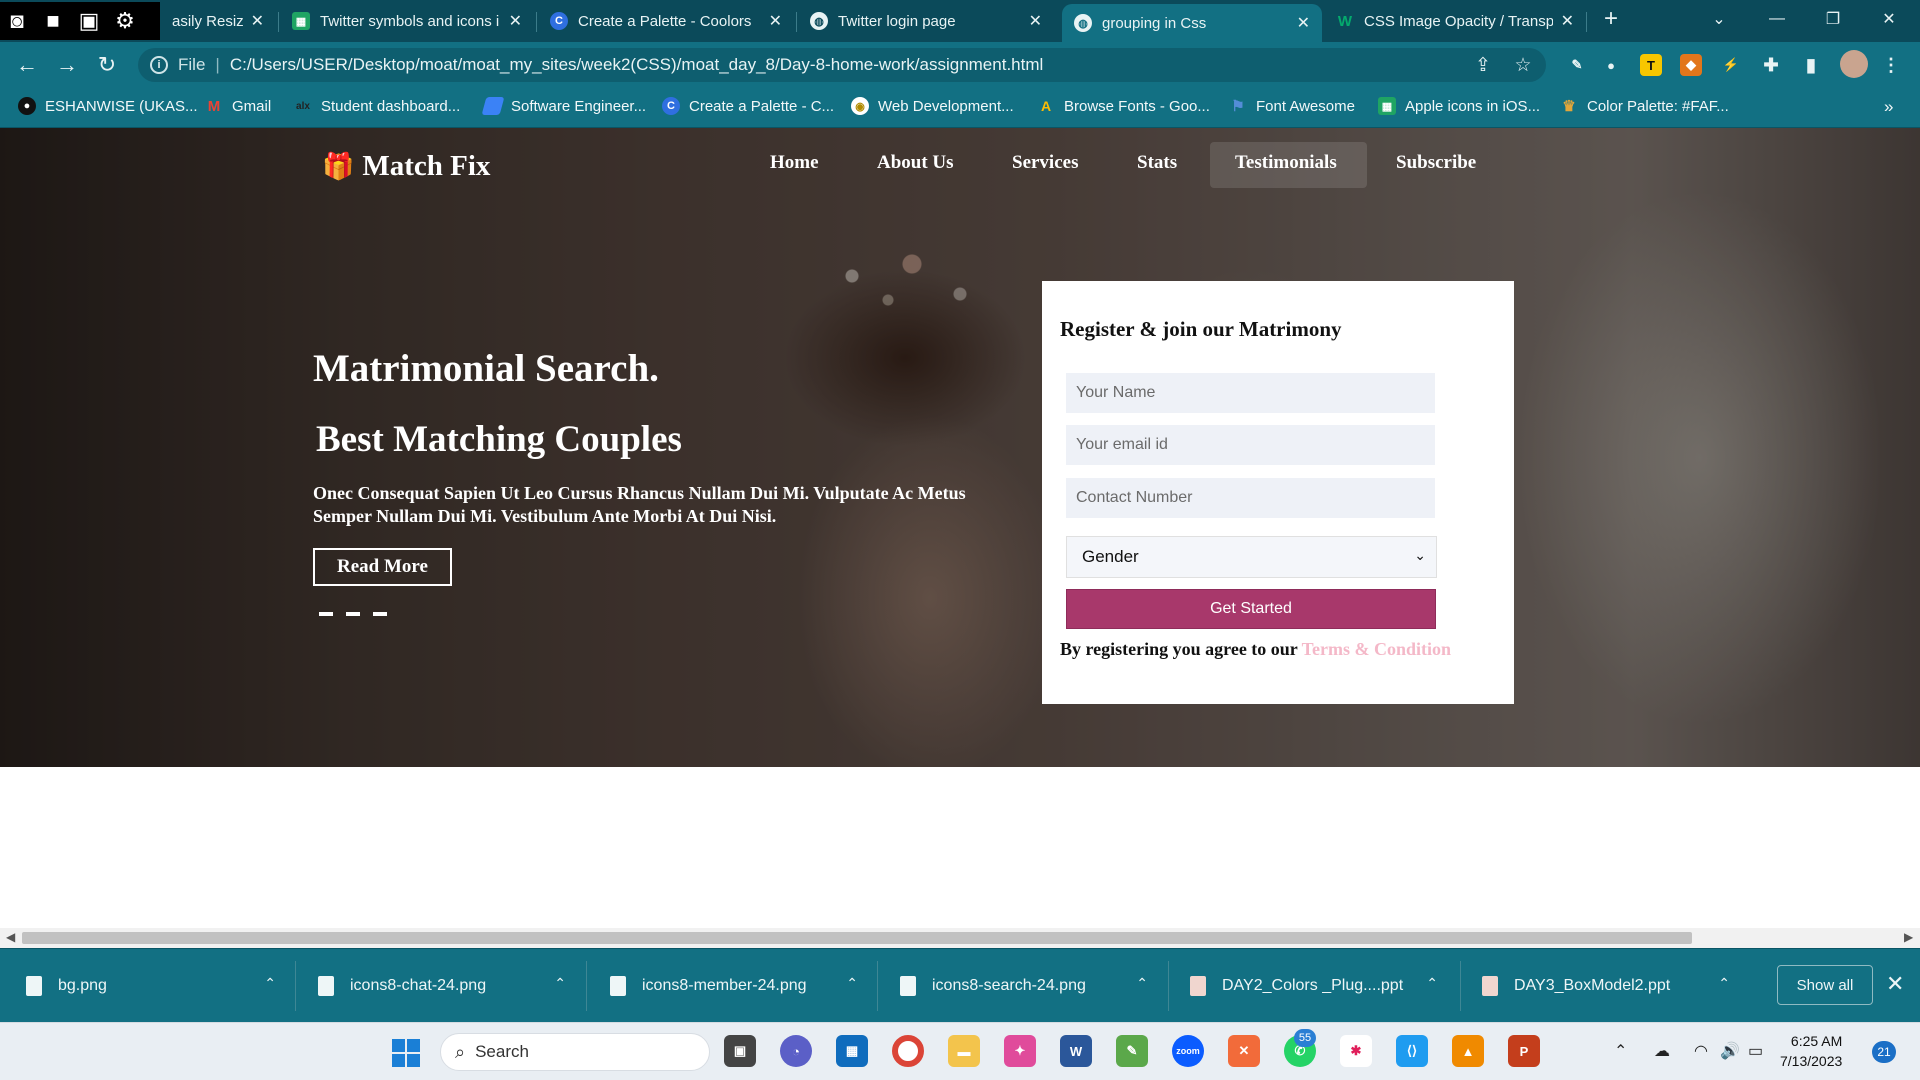  What do you see at coordinates (734, 986) in the screenshot?
I see `download-item: icons8-member-24.png ⌃` at bounding box center [734, 986].